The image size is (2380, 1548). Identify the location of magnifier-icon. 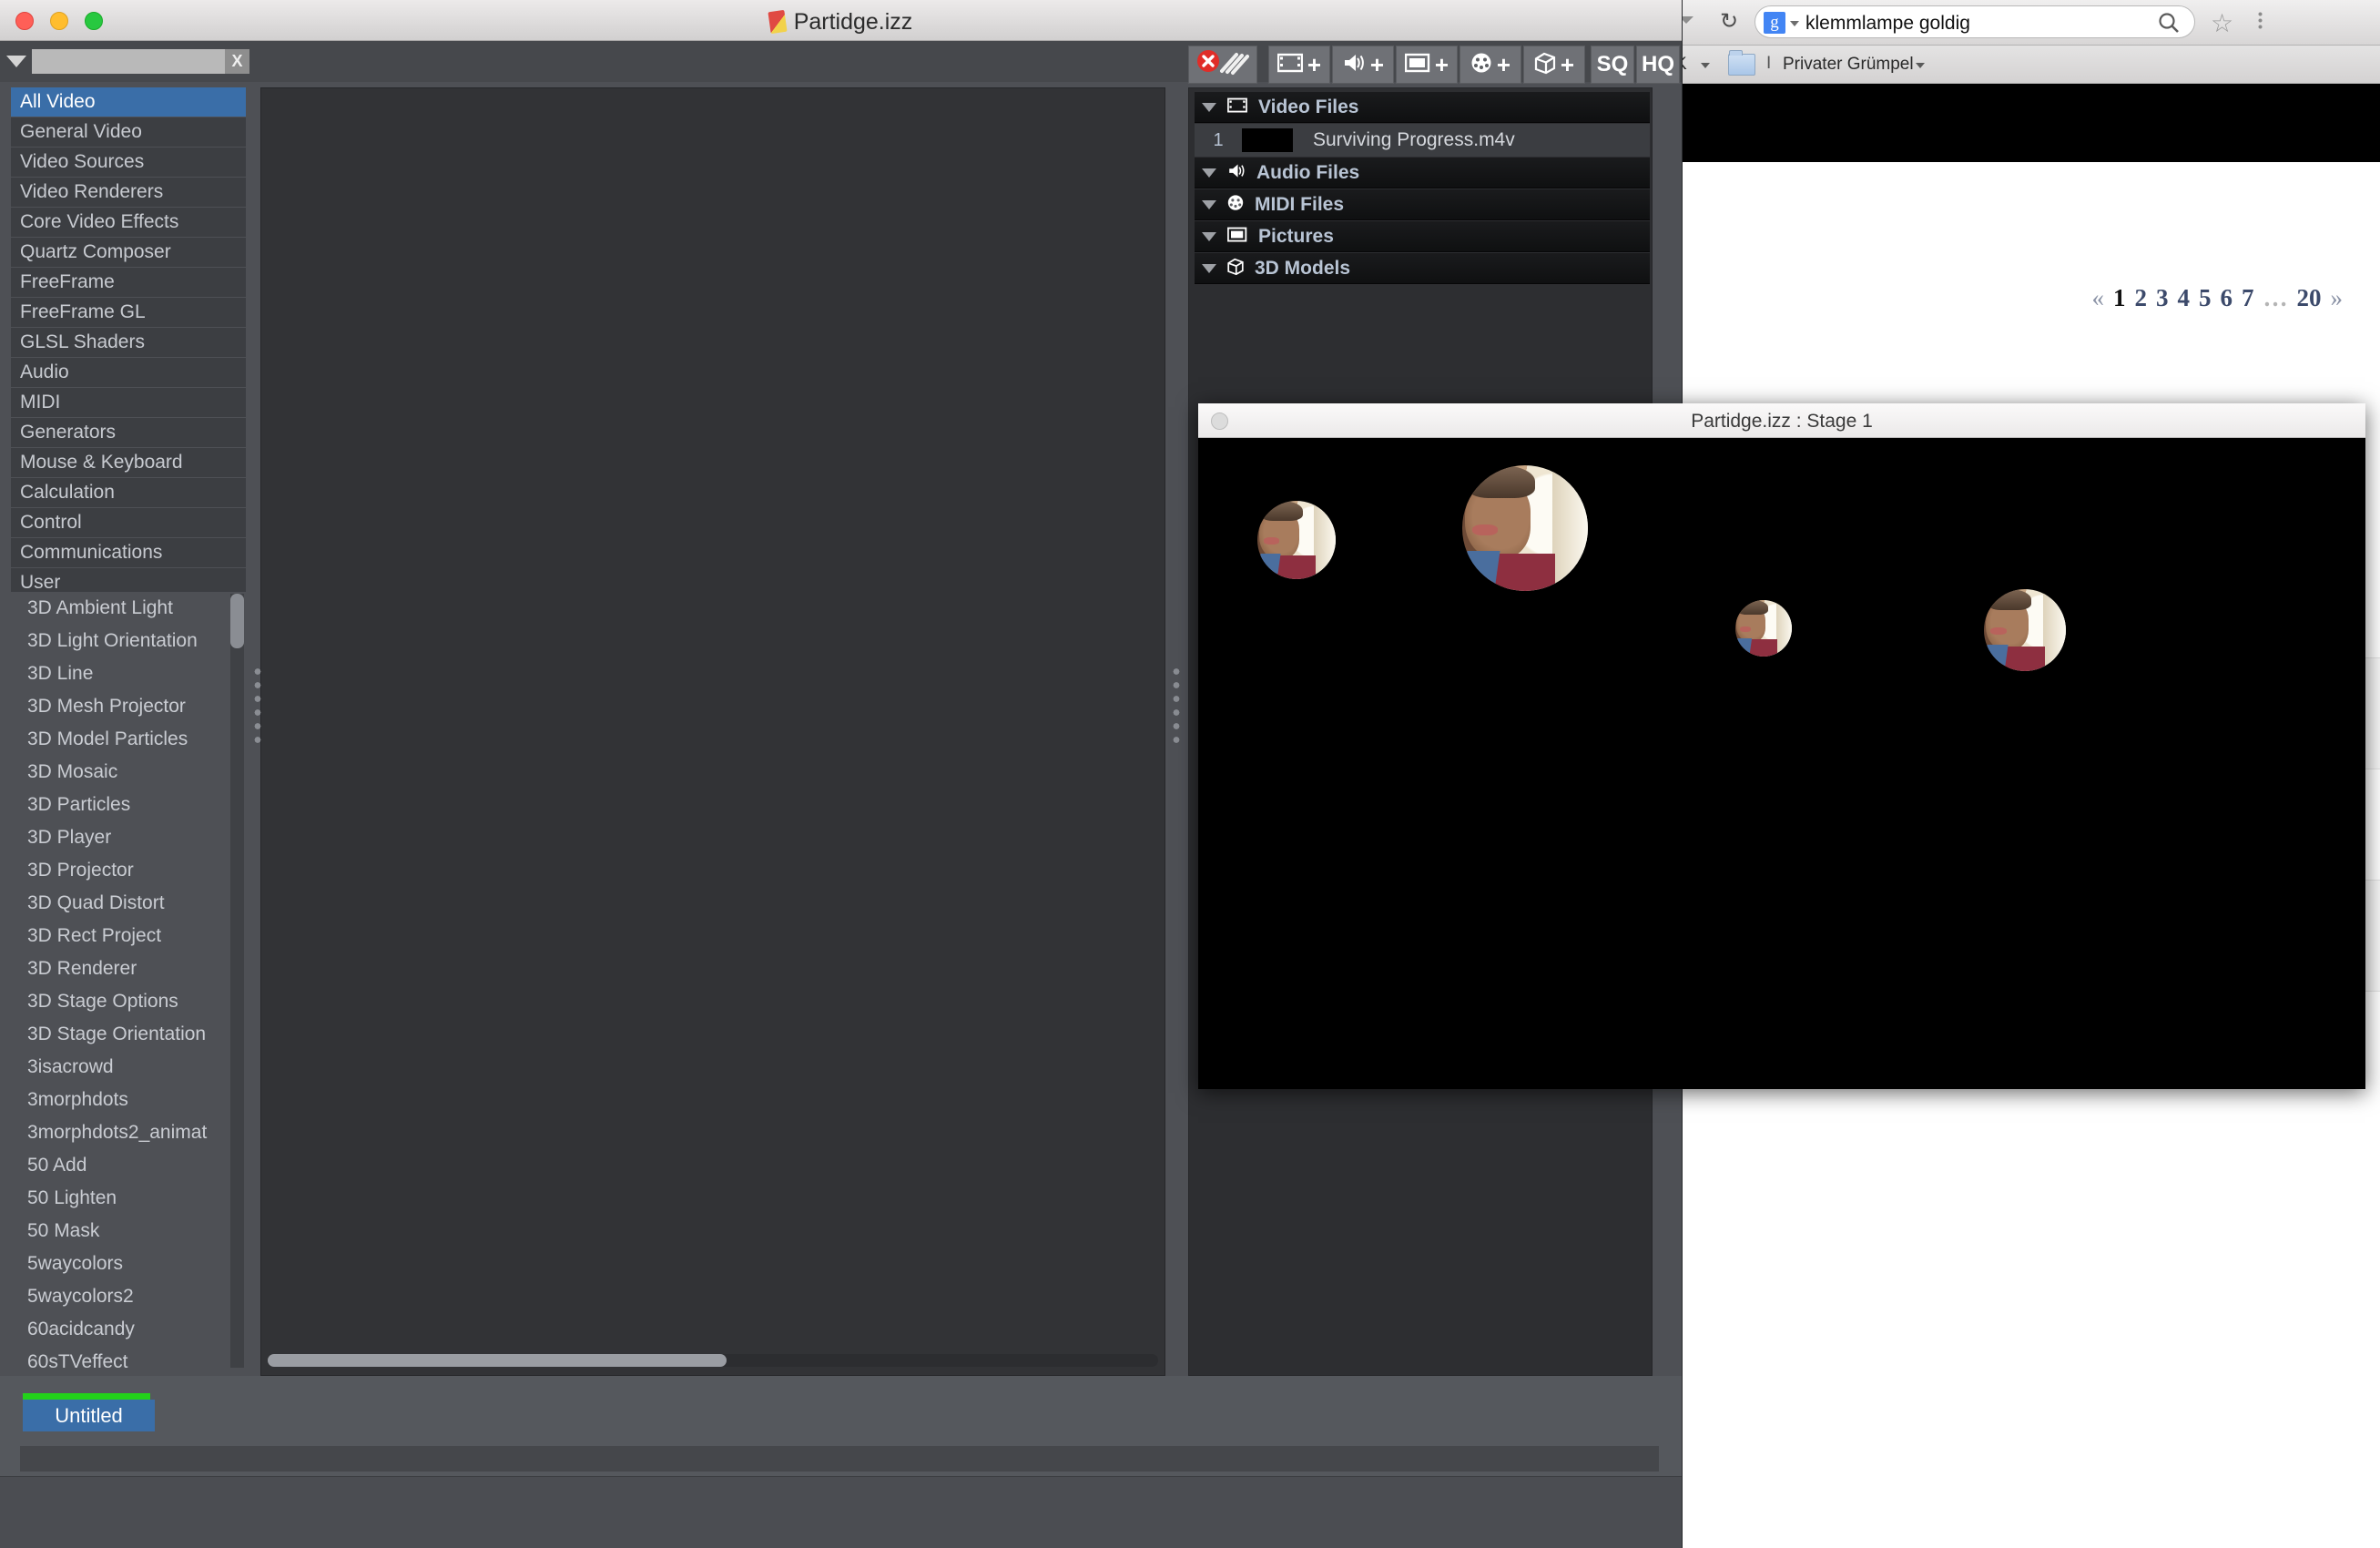
(2169, 23).